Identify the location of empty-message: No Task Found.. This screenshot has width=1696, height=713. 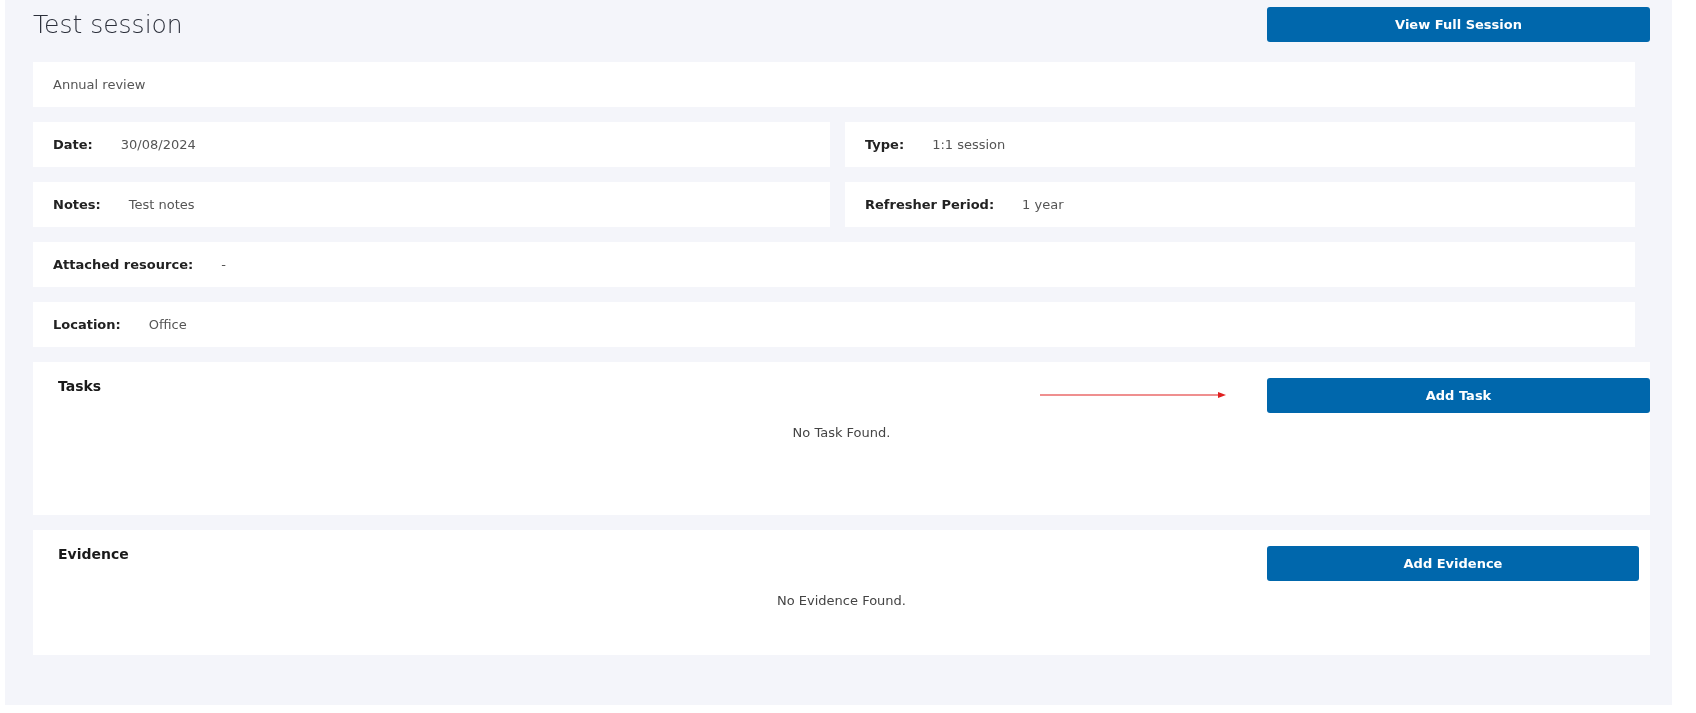
(841, 432).